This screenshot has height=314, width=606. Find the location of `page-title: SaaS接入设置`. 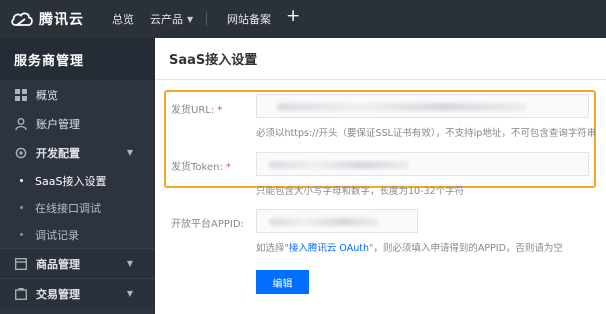

page-title: SaaS接入设置 is located at coordinates (213, 60).